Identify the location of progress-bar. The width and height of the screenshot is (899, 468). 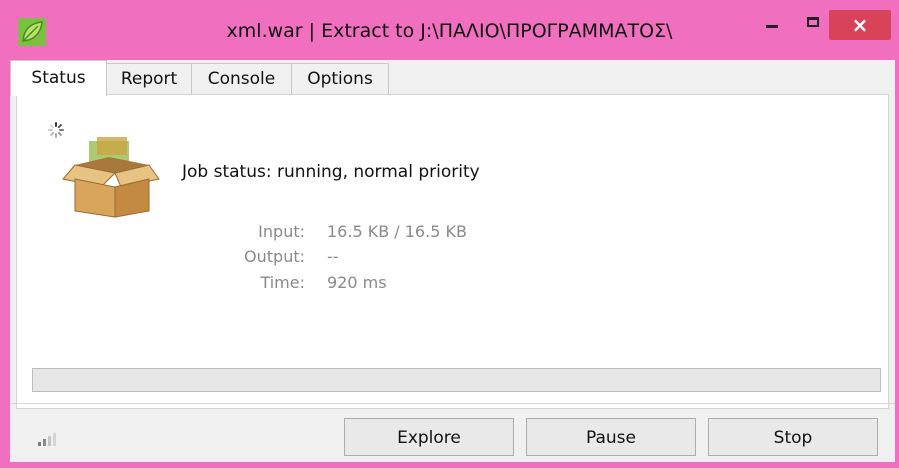
(456, 380).